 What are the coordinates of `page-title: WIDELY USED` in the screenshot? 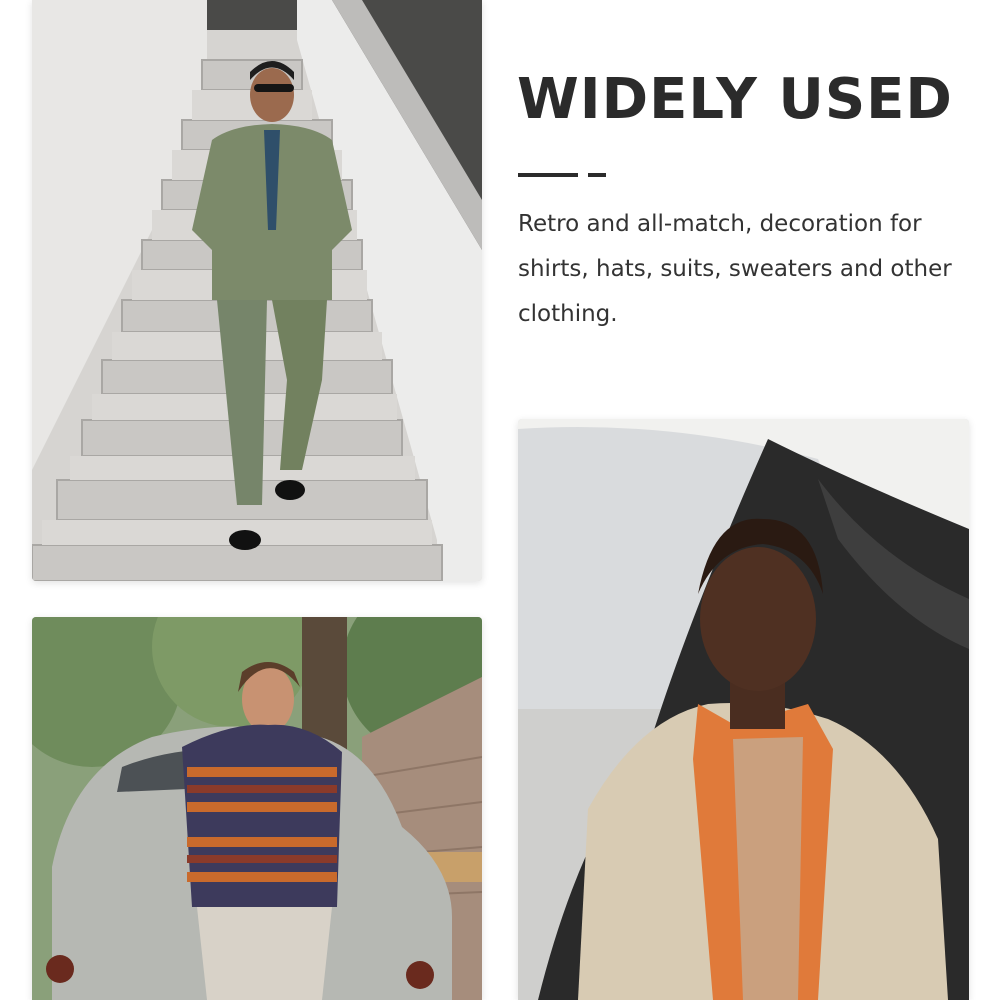 It's located at (735, 99).